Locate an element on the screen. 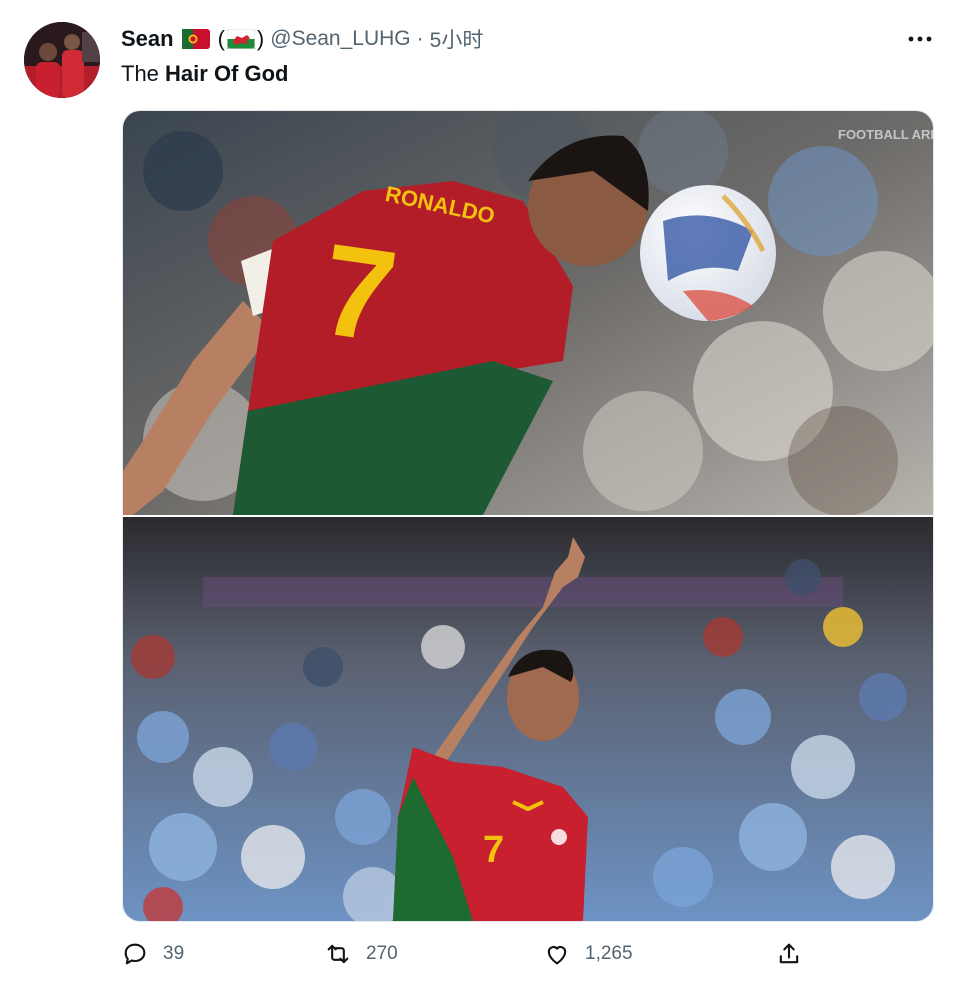  like-button: 1,265 is located at coordinates (588, 954).